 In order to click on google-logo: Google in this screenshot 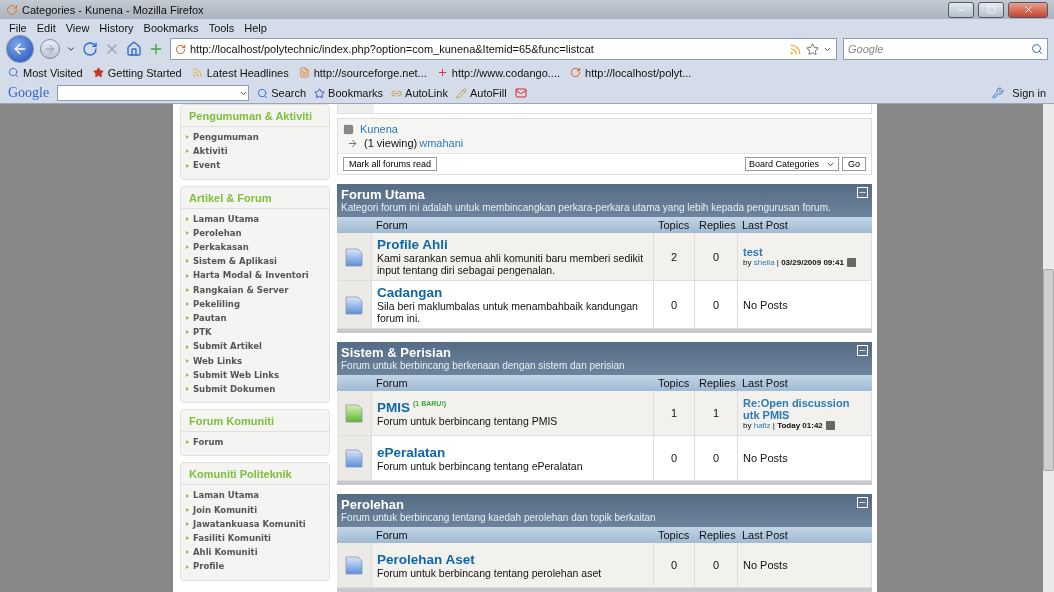, I will do `click(29, 93)`.